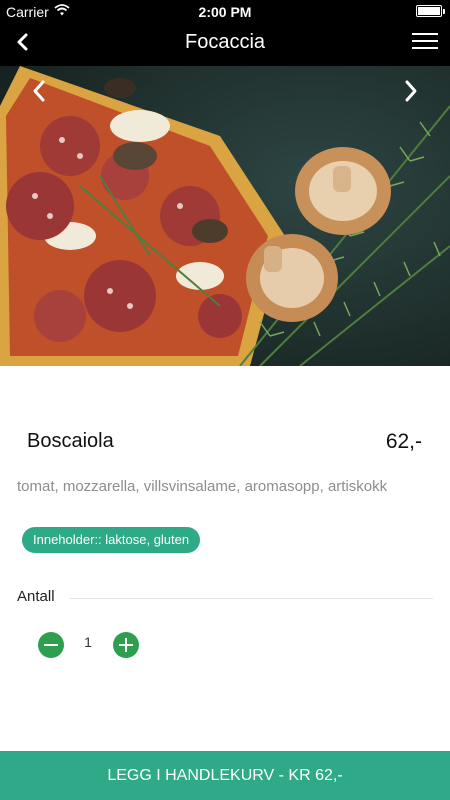 The image size is (450, 800). I want to click on status-time: 2:00 PM, so click(225, 12).